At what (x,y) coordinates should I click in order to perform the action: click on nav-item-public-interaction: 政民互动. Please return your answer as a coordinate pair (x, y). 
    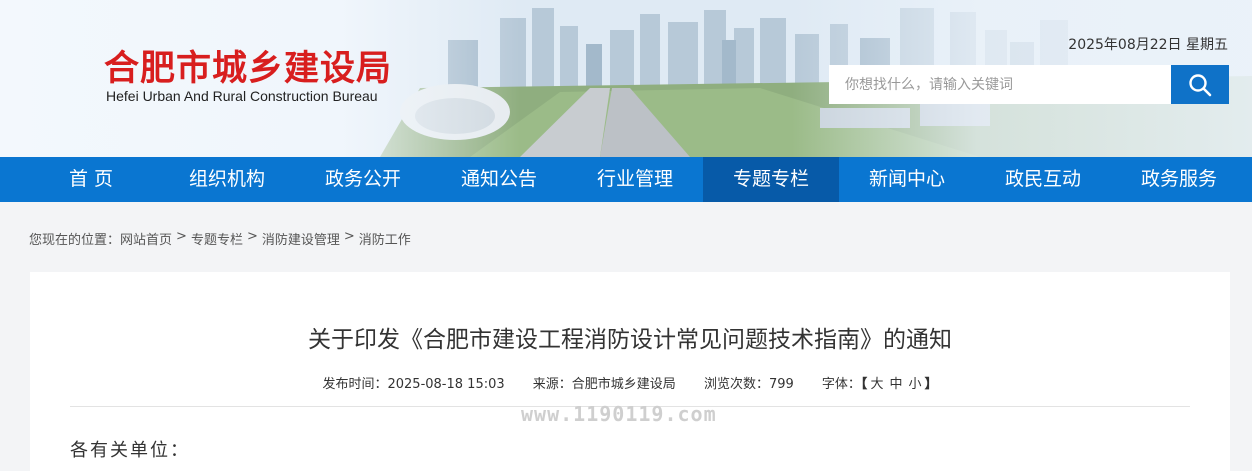
    Looking at the image, I should click on (1043, 179).